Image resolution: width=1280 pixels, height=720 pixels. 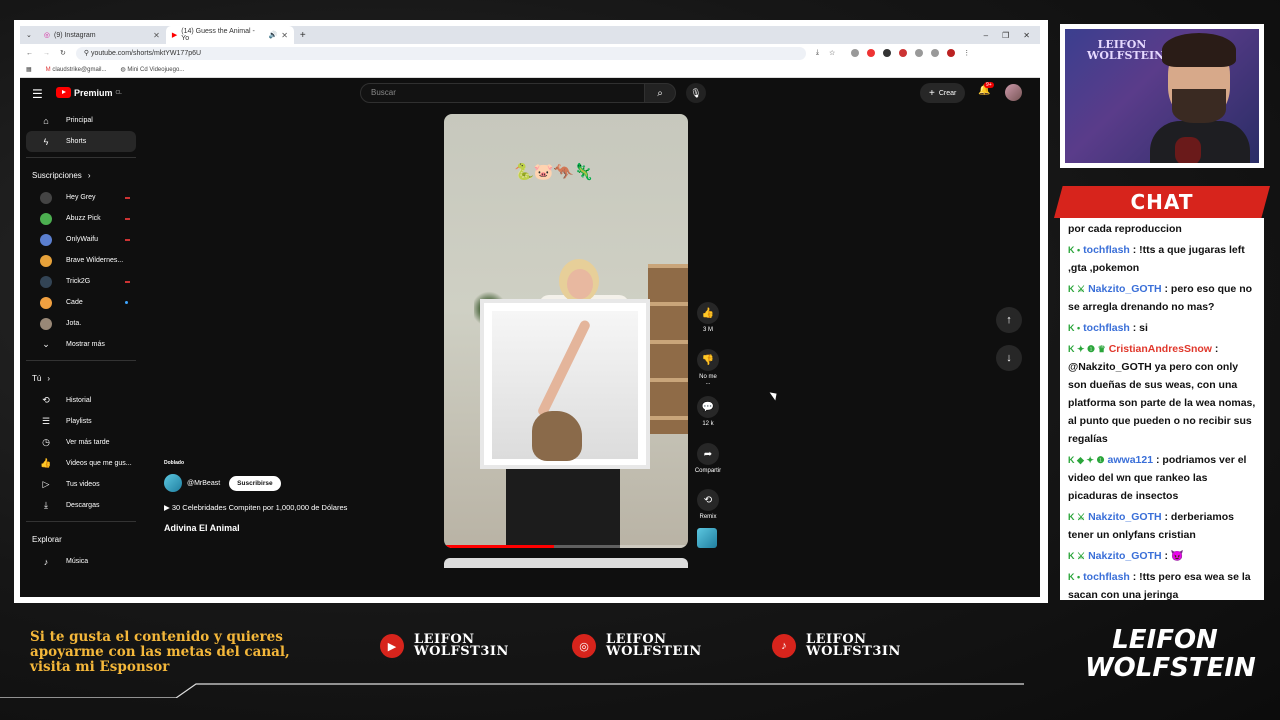 What do you see at coordinates (46, 141) in the screenshot?
I see `shorts-icon: ϟ` at bounding box center [46, 141].